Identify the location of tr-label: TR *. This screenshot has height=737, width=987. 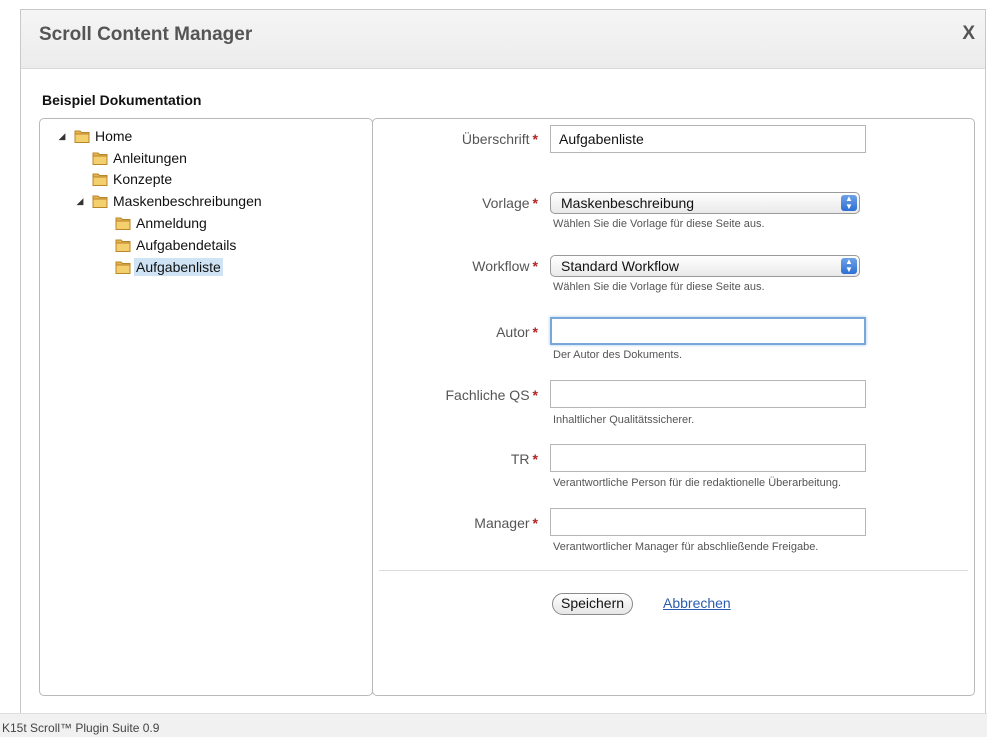
(524, 459).